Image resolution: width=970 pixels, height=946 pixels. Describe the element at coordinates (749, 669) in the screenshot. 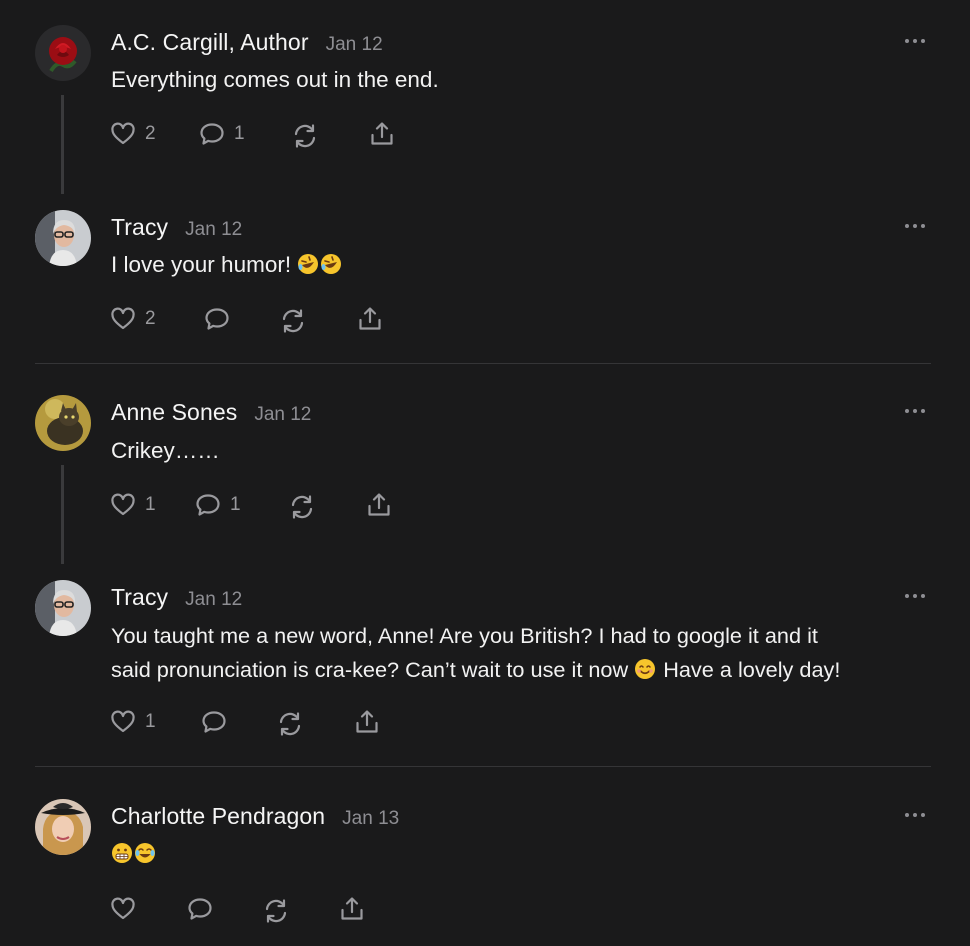

I see `comment-text-part: Have a lovely day!` at that location.